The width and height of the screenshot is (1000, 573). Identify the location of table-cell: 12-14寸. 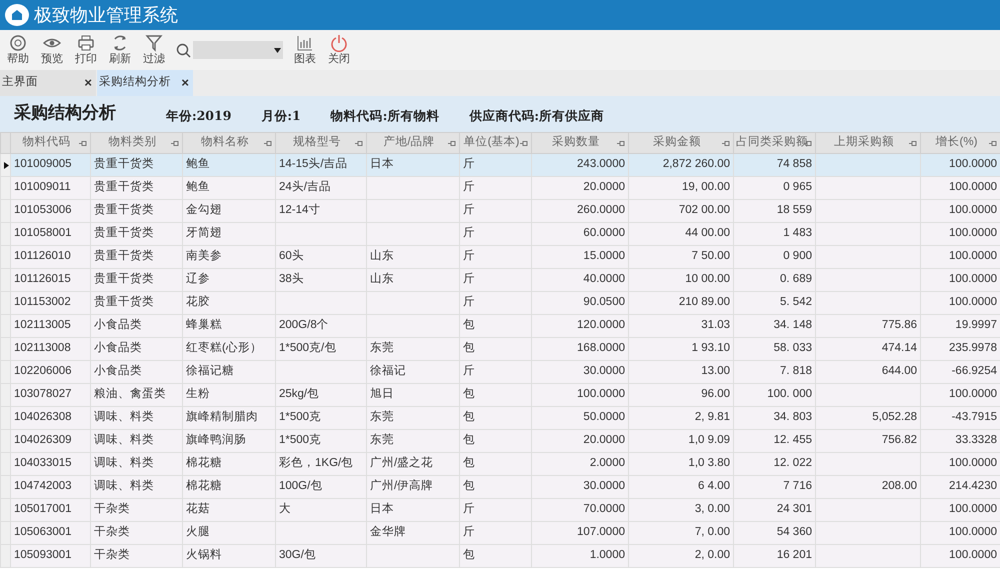
(299, 210).